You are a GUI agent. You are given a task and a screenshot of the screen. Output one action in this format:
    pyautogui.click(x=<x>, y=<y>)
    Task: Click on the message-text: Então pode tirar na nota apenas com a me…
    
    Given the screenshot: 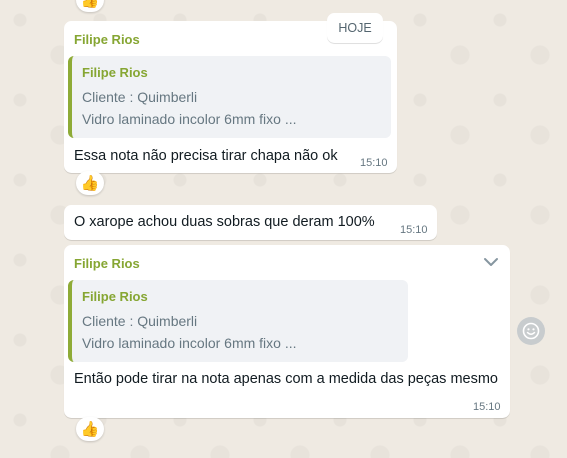 What is the action you would take?
    pyautogui.click(x=286, y=379)
    